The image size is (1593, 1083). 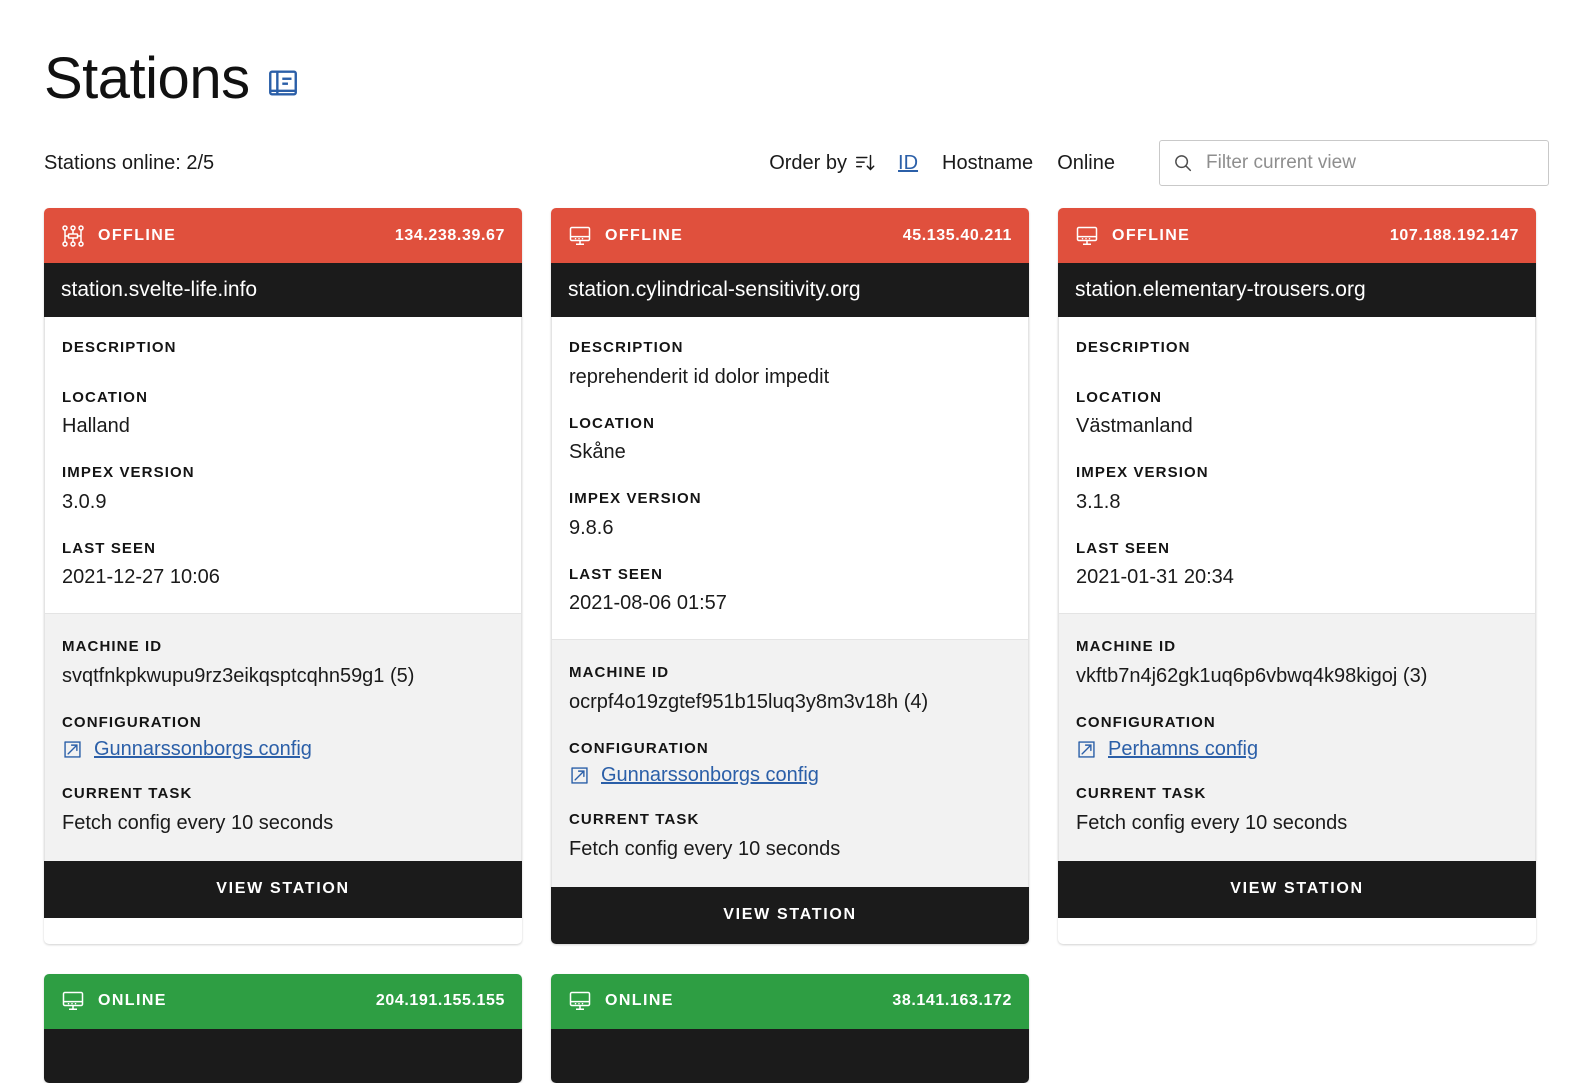 What do you see at coordinates (648, 603) in the screenshot?
I see `field-value: 2021-08-06 01:57` at bounding box center [648, 603].